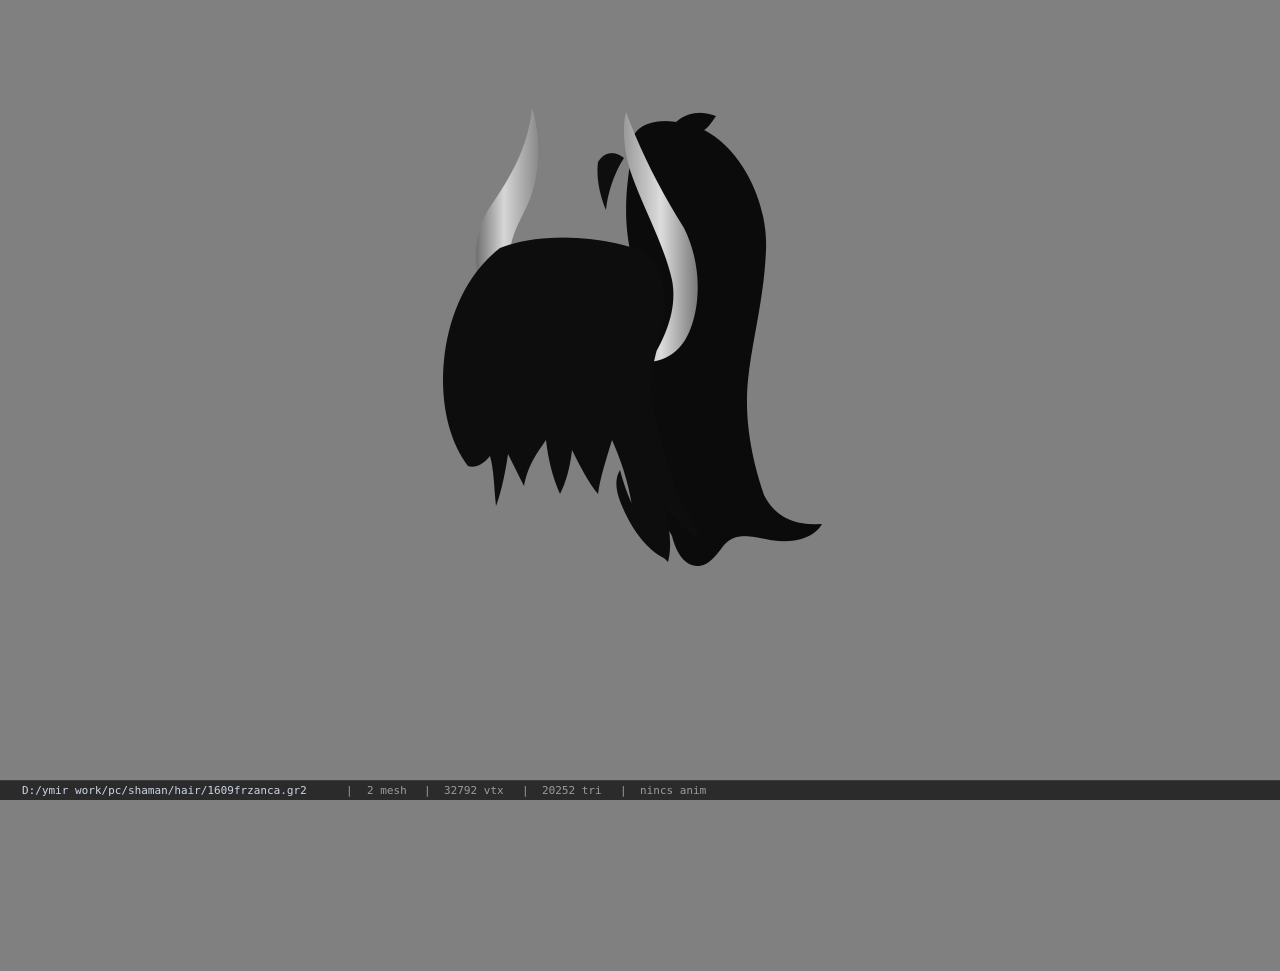 The image size is (1280, 971). What do you see at coordinates (387, 790) in the screenshot?
I see `mesh-count-text: 2 mesh` at bounding box center [387, 790].